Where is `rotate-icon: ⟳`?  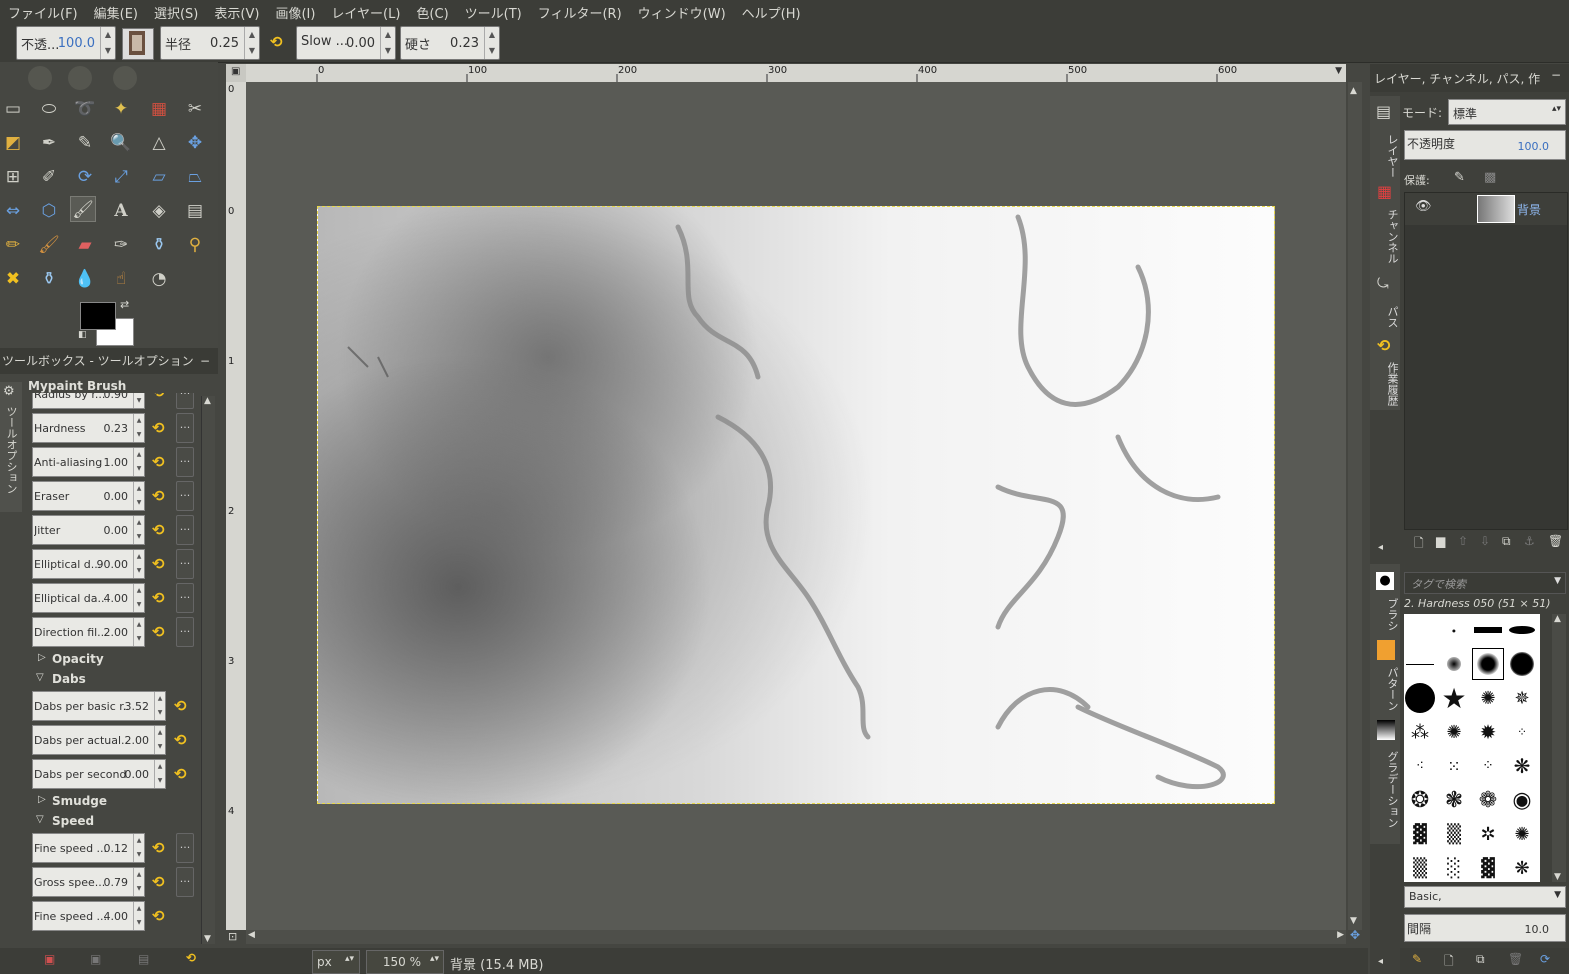 rotate-icon: ⟳ is located at coordinates (85, 177).